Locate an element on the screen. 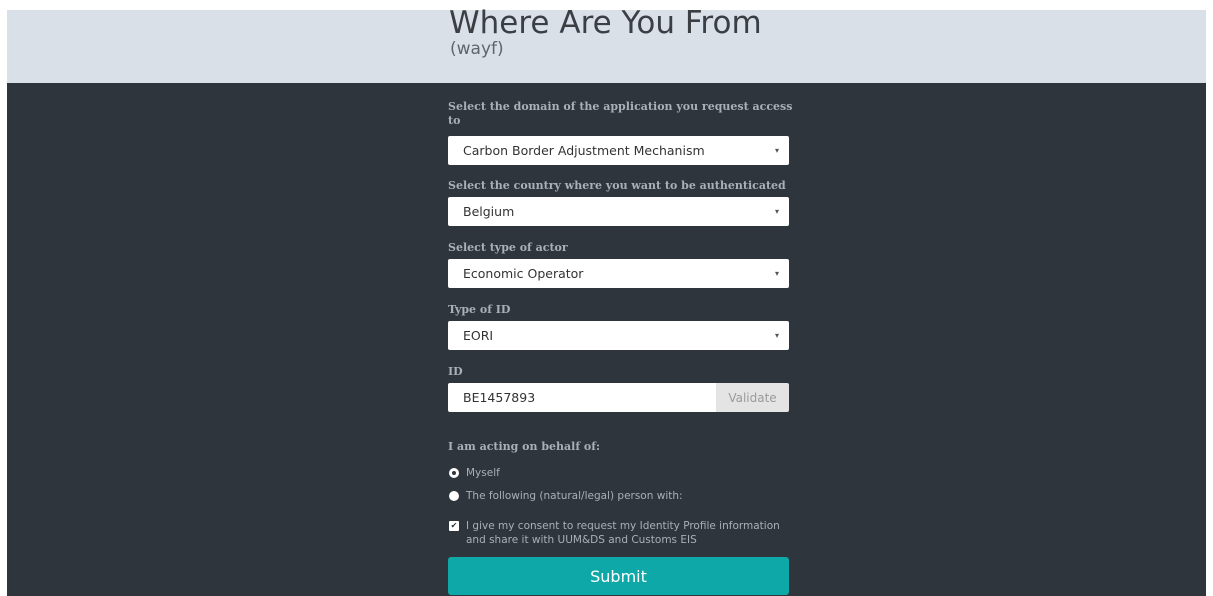 This screenshot has height=596, width=1213. checkbox-checked-icon: ✔ is located at coordinates (454, 526).